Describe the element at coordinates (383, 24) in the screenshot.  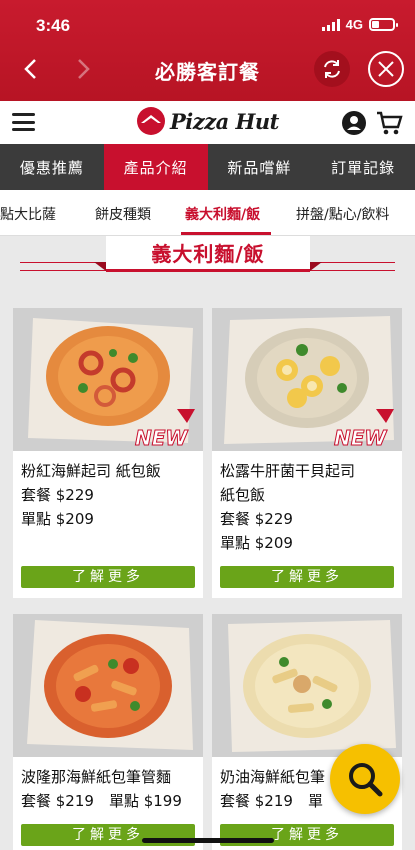
I see `battery-icon` at that location.